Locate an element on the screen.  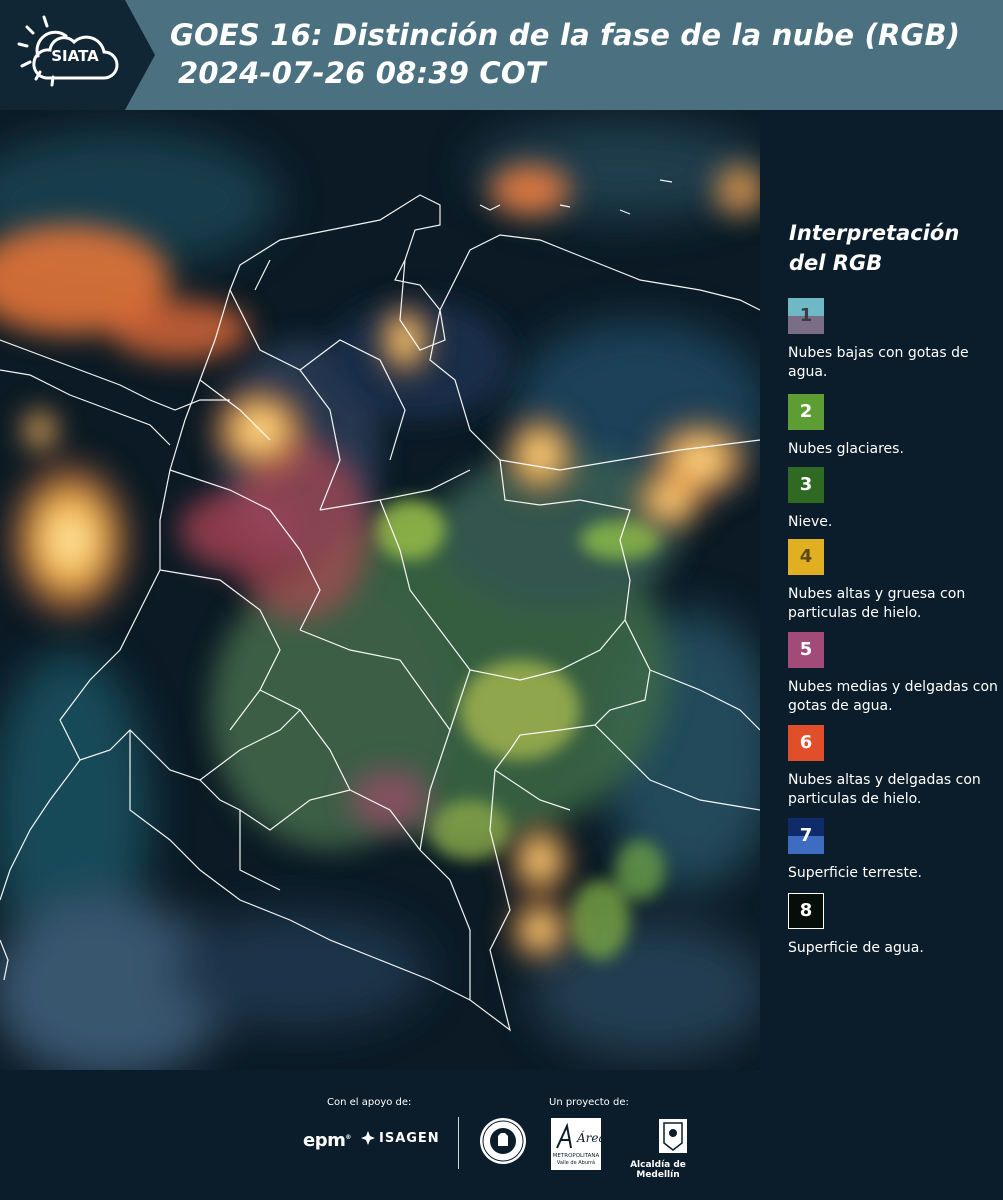
legend-number-1: 1 is located at coordinates (806, 315).